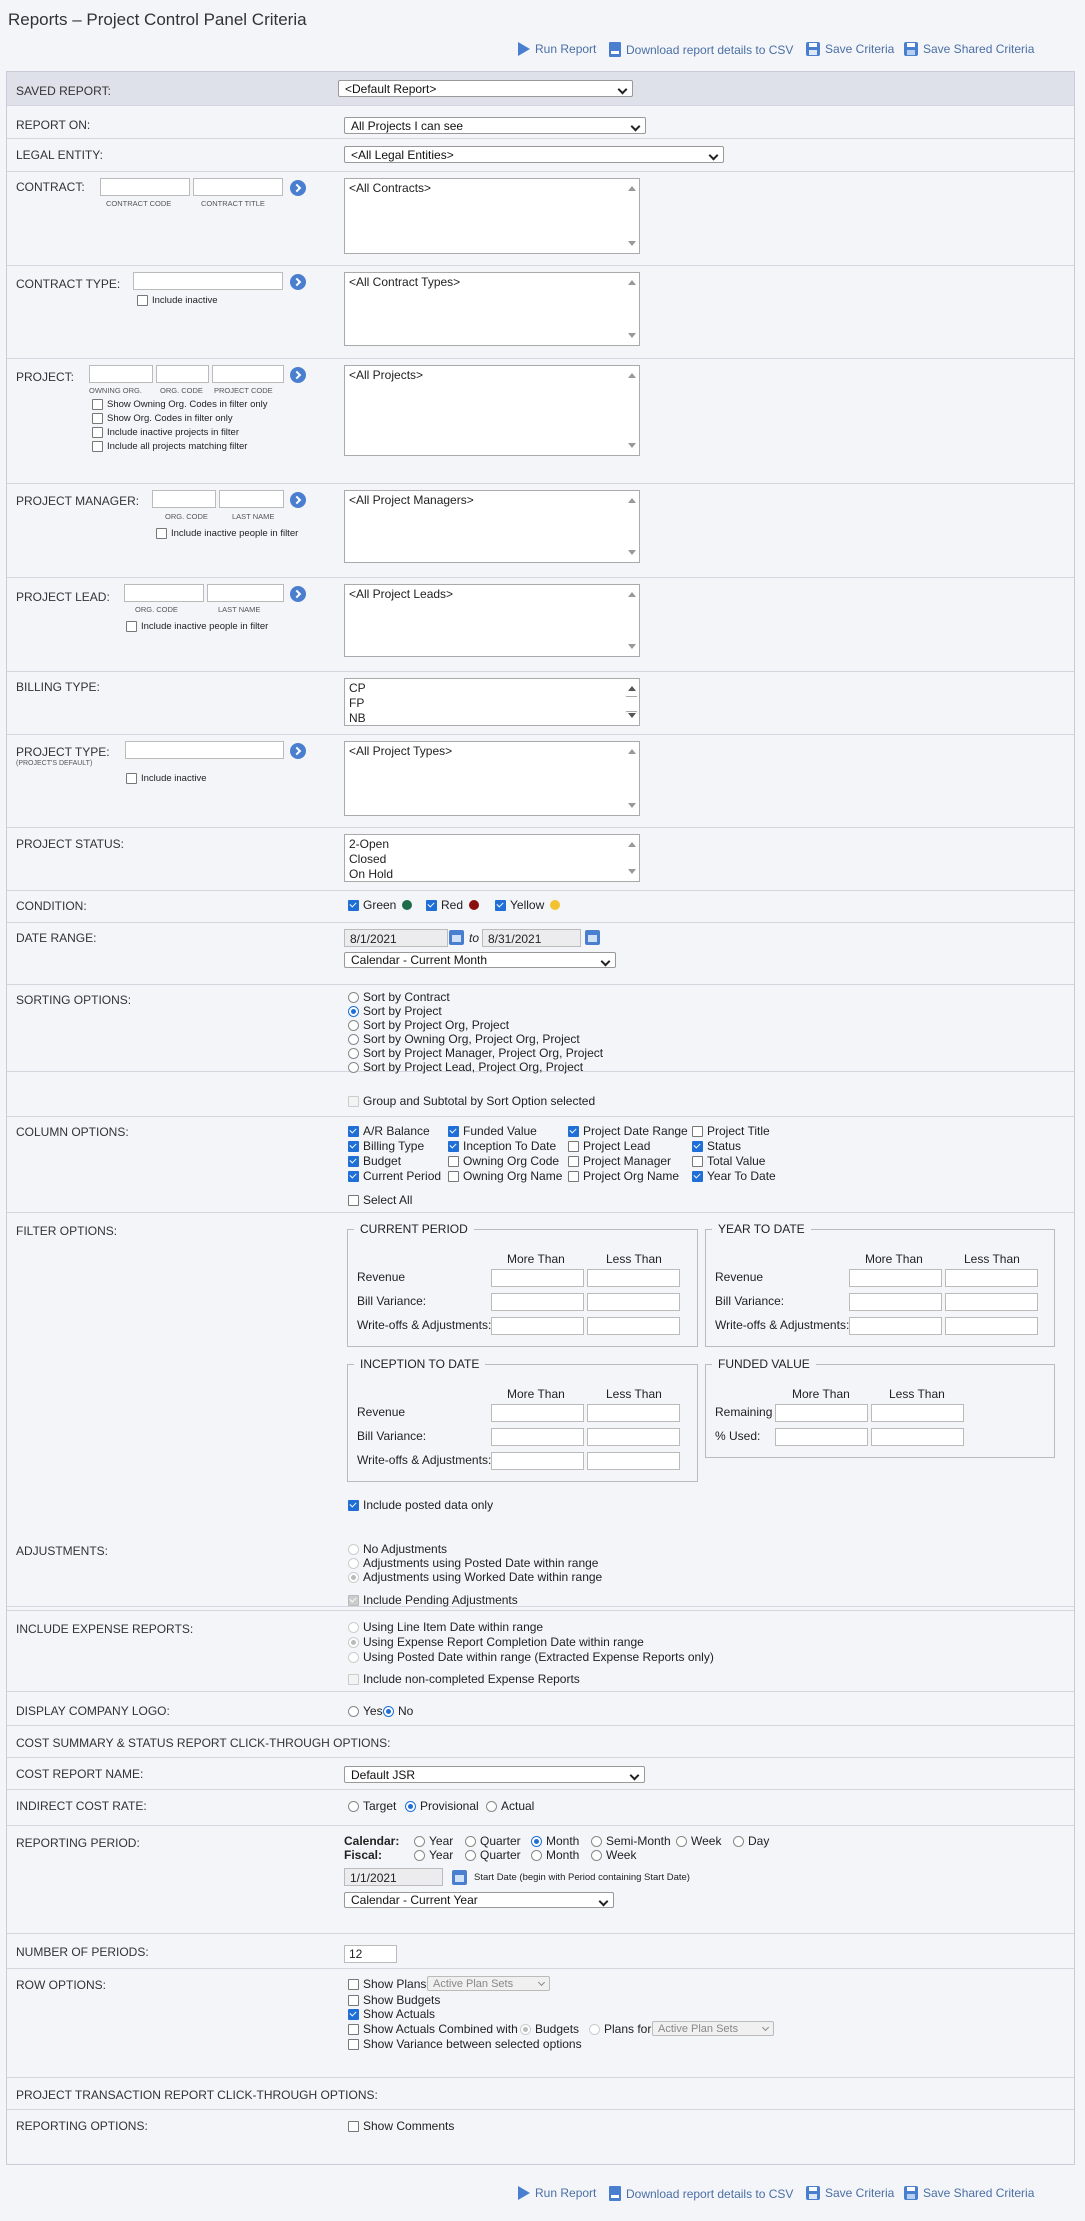  What do you see at coordinates (387, 1984) in the screenshot?
I see `show-plans-checkbox: Show Plans` at bounding box center [387, 1984].